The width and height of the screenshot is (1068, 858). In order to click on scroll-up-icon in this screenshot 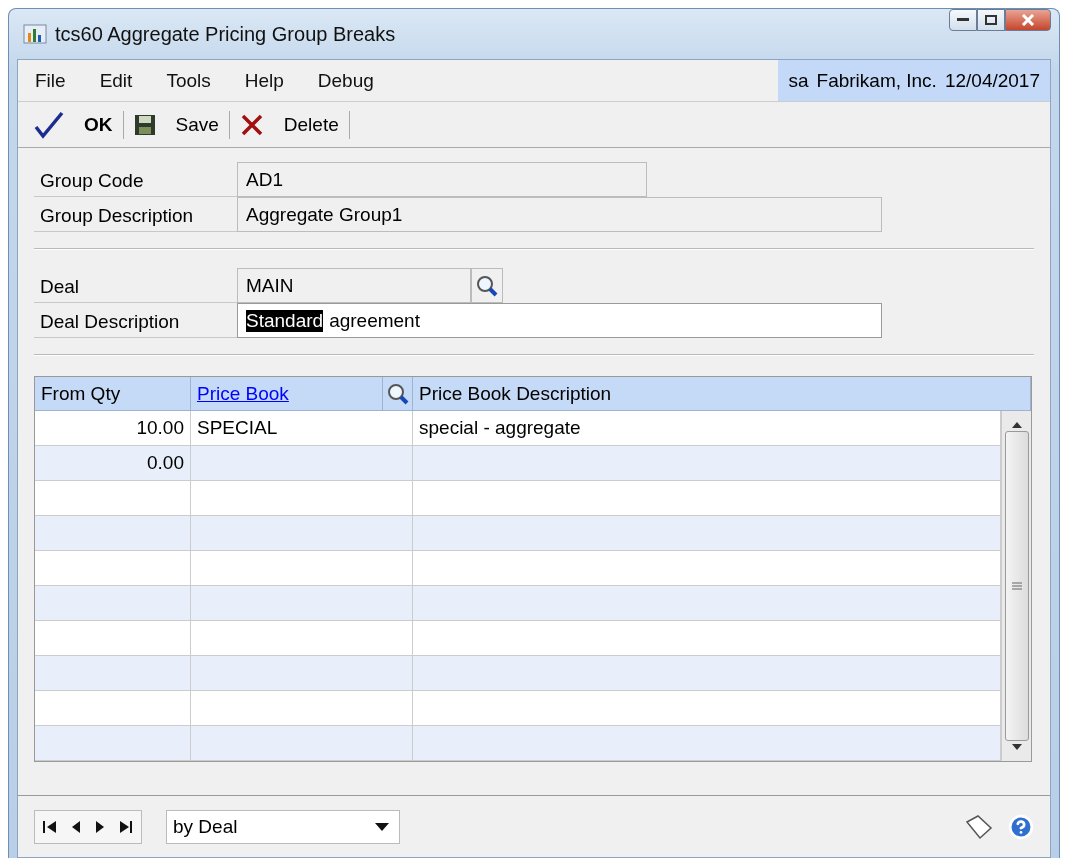, I will do `click(1016, 425)`.